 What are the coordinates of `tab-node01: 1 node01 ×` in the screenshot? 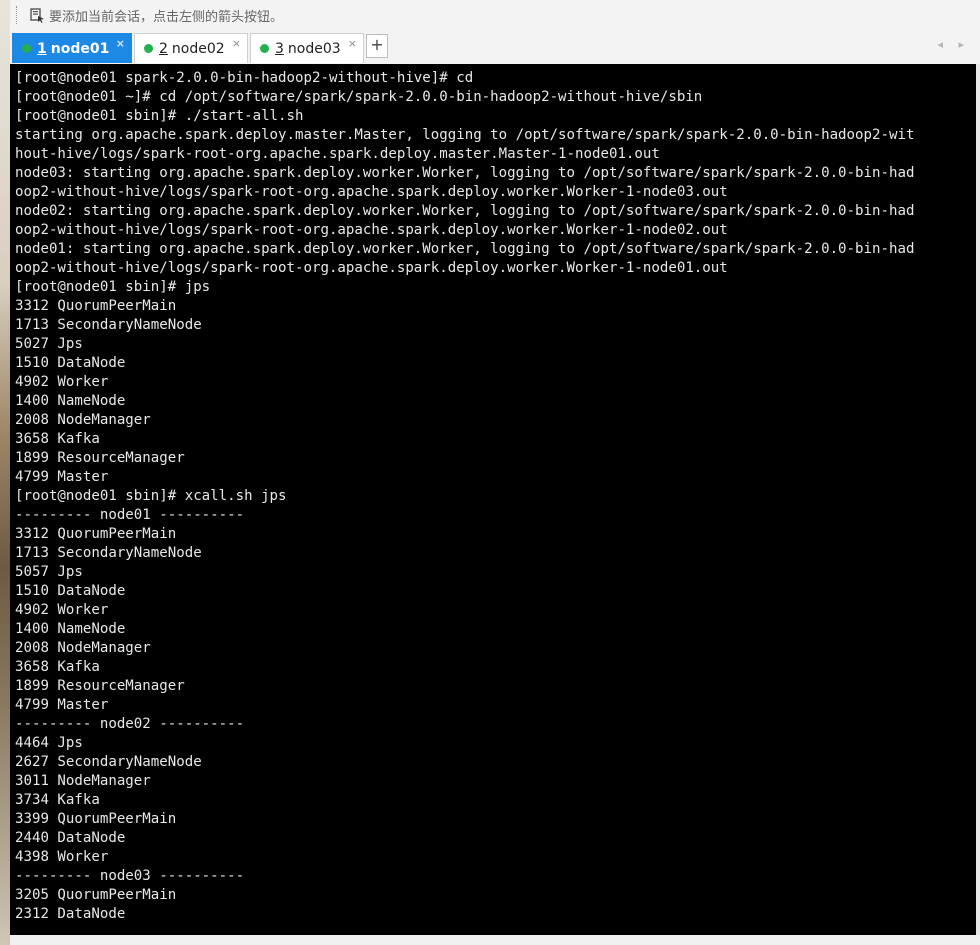 It's located at (72, 48).